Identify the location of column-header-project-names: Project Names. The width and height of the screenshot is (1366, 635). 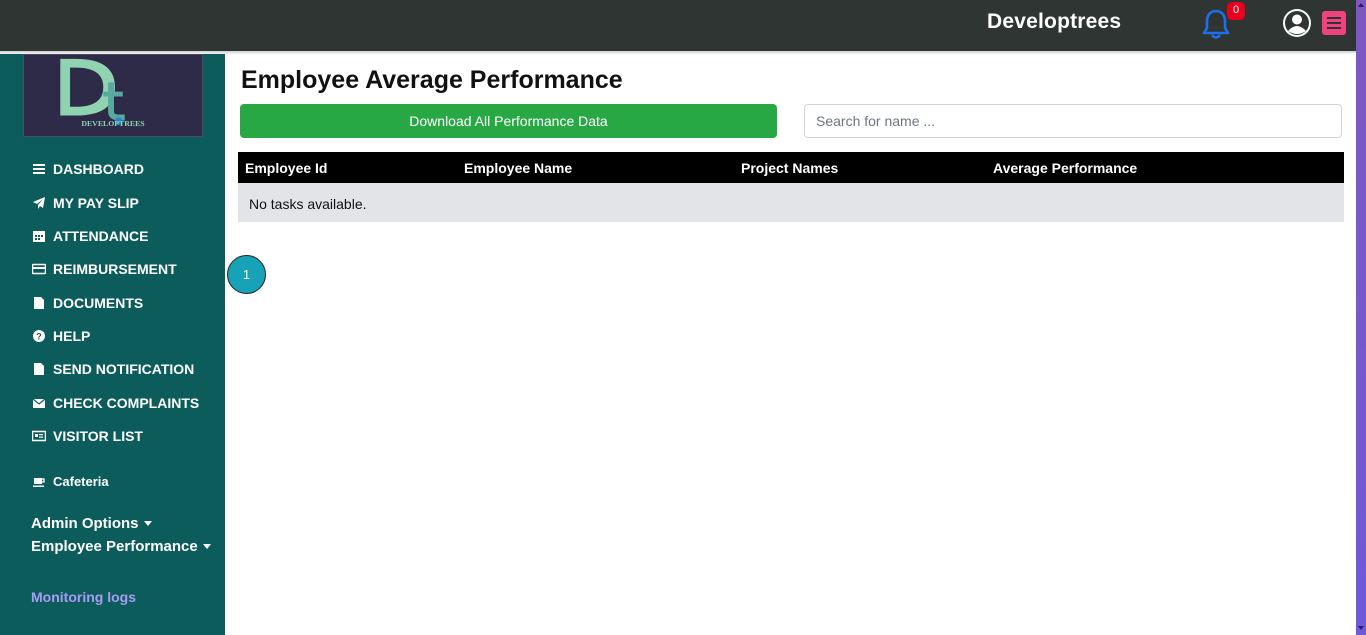
(790, 168).